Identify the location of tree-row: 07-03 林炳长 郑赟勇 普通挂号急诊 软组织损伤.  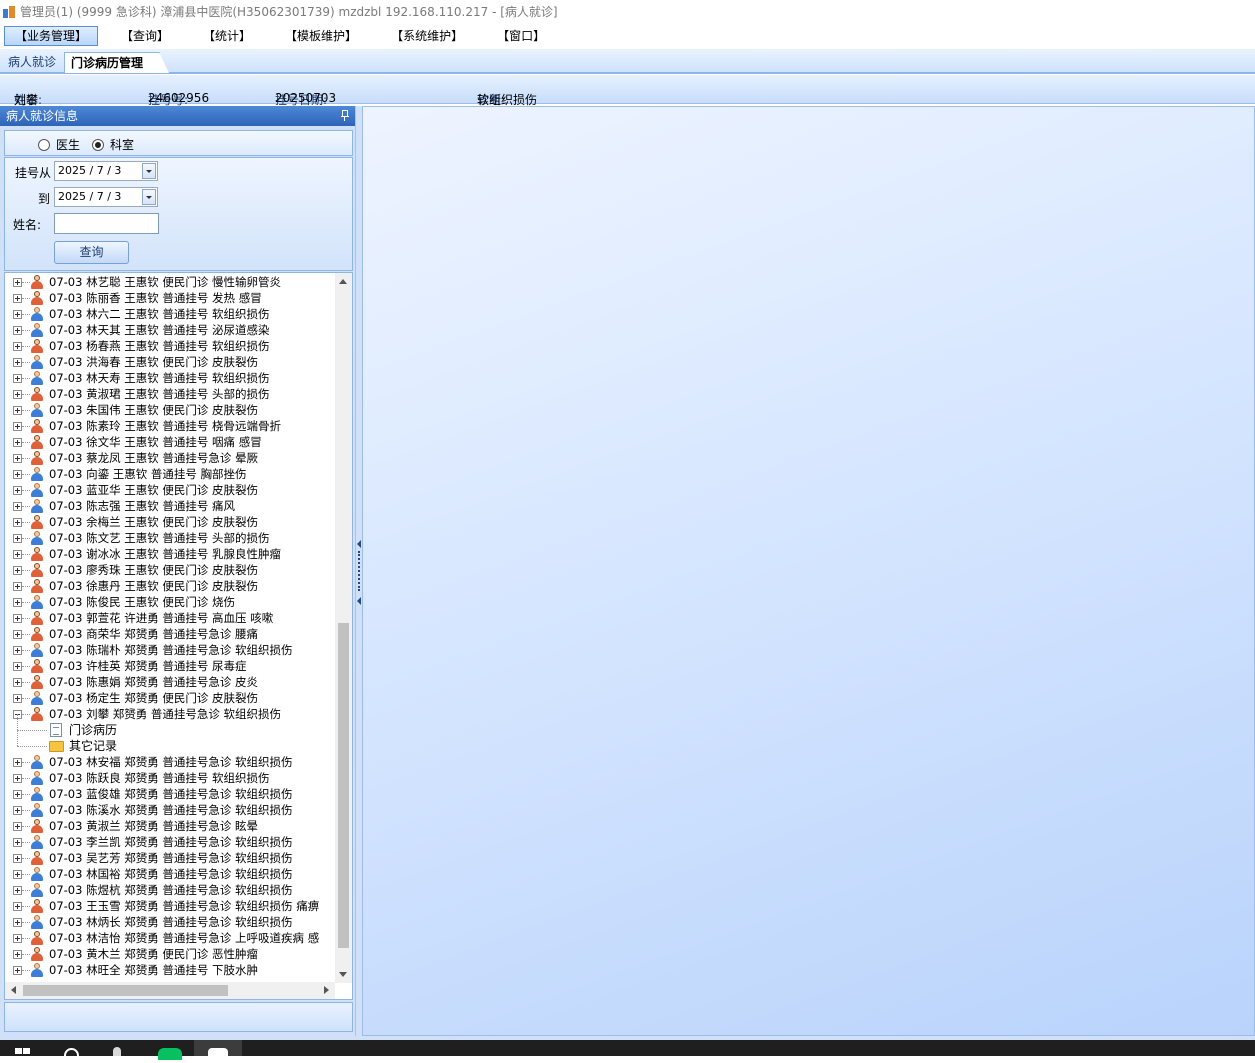
(170, 922).